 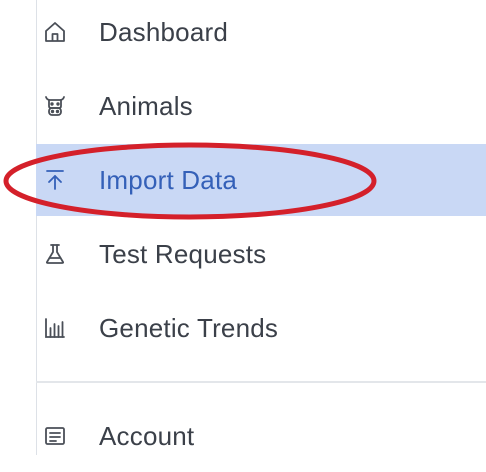 I want to click on sidebar-item-label: Account, so click(x=147, y=435).